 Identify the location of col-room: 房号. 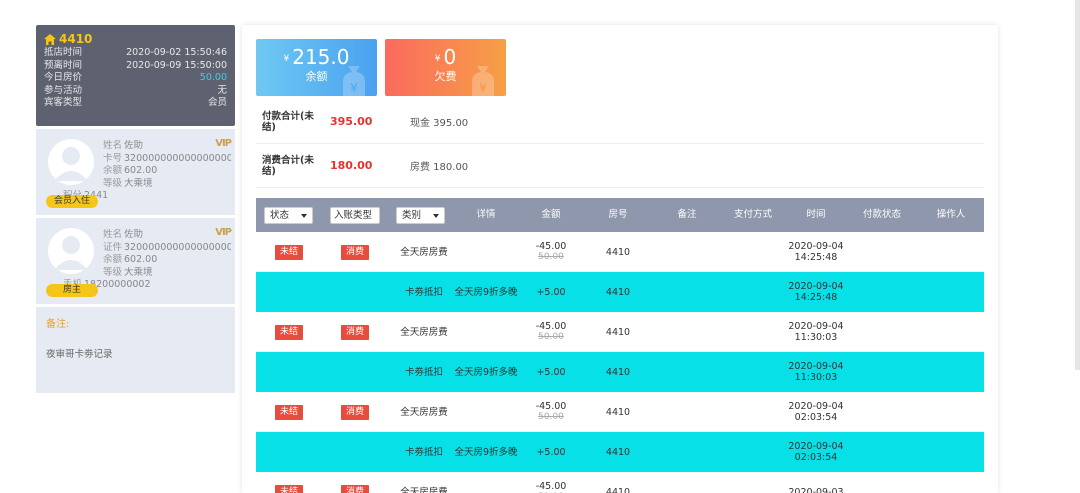
(618, 214).